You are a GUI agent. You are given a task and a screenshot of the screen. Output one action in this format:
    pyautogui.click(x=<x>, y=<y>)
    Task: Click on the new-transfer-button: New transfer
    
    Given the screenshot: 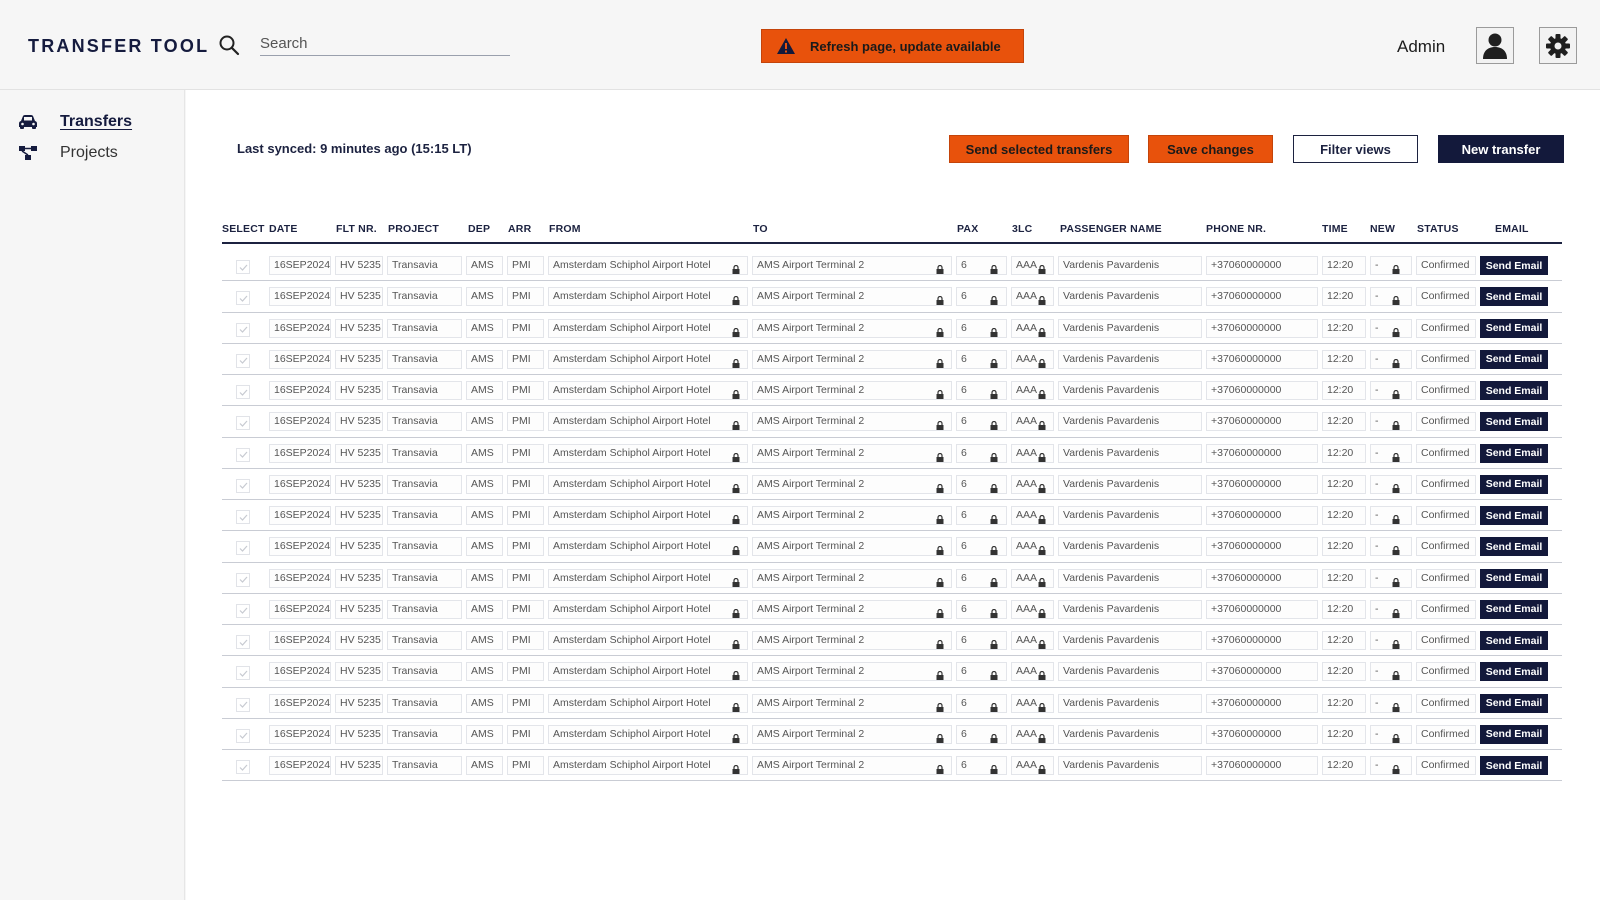 What is the action you would take?
    pyautogui.click(x=1501, y=149)
    